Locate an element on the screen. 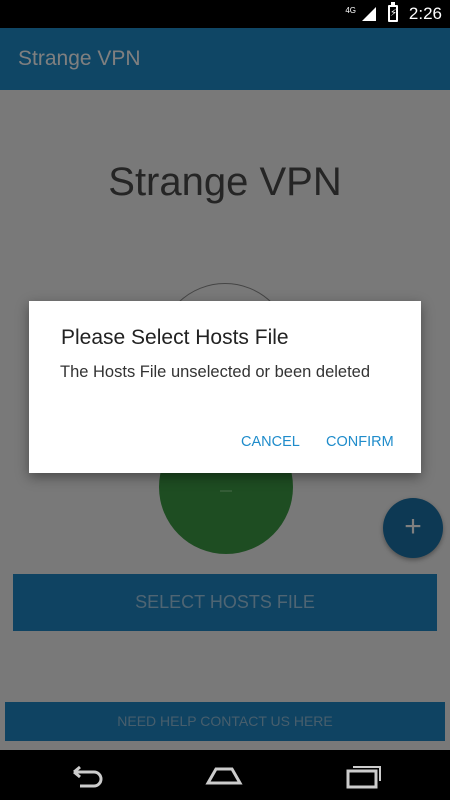 This screenshot has width=450, height=800. home-icon is located at coordinates (224, 776).